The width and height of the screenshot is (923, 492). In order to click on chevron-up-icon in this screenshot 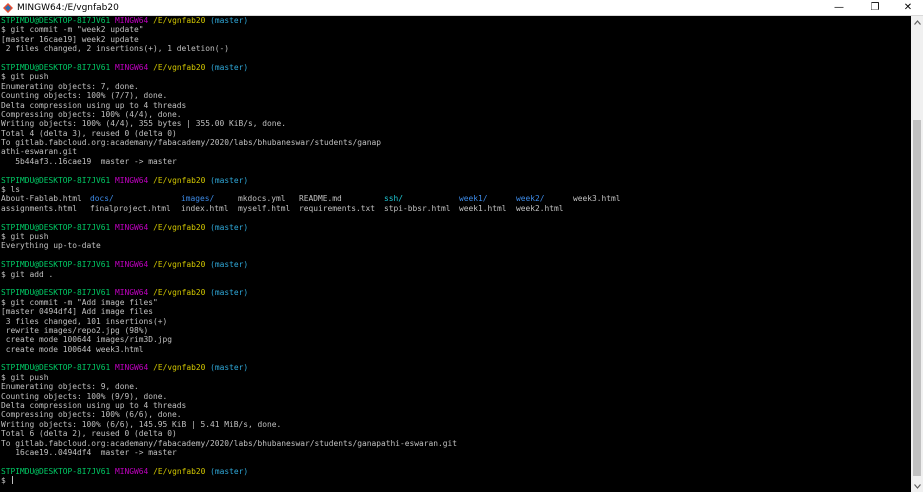, I will do `click(917, 22)`.